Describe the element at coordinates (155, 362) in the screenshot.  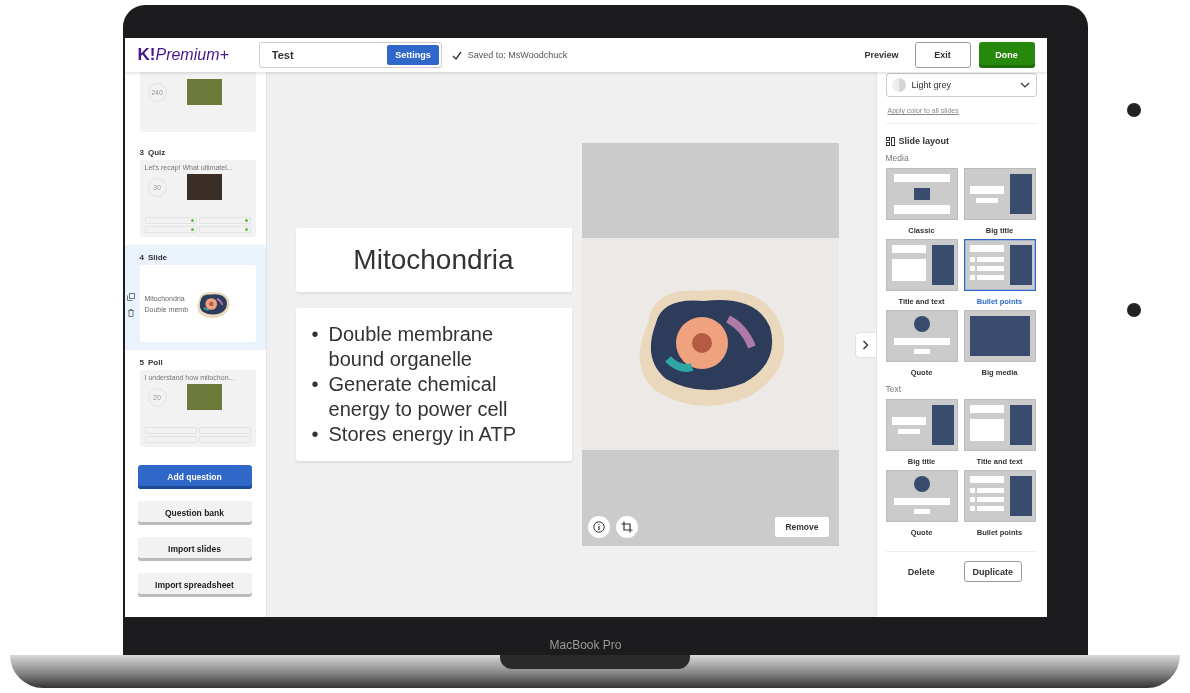
I see `slide-type: Poll` at that location.